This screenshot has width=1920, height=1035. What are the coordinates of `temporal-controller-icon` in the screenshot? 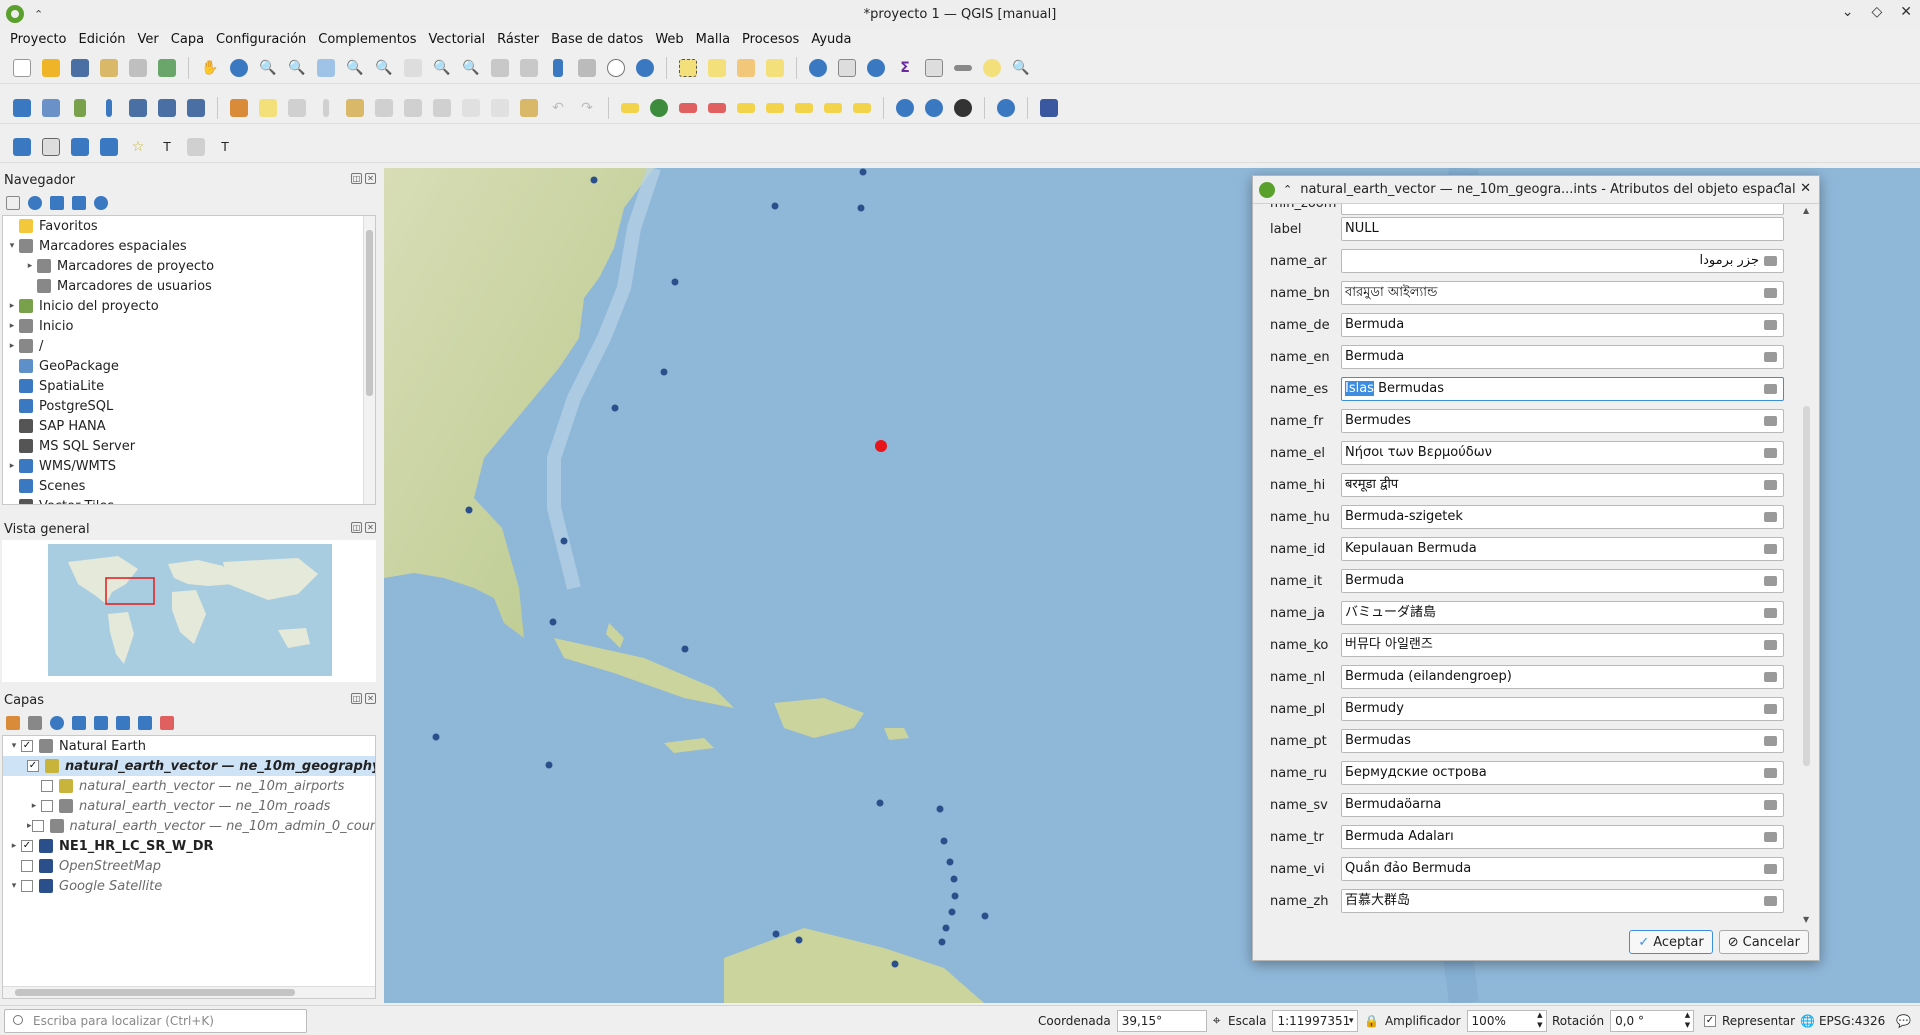 It's located at (616, 68).